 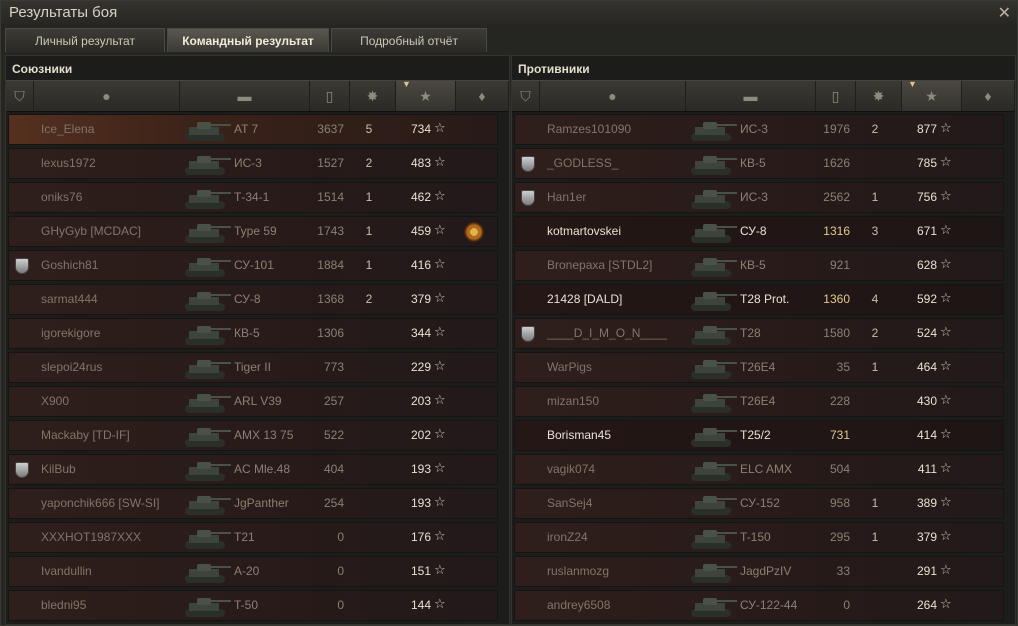 What do you see at coordinates (926, 129) in the screenshot?
I see `xp-value: 877` at bounding box center [926, 129].